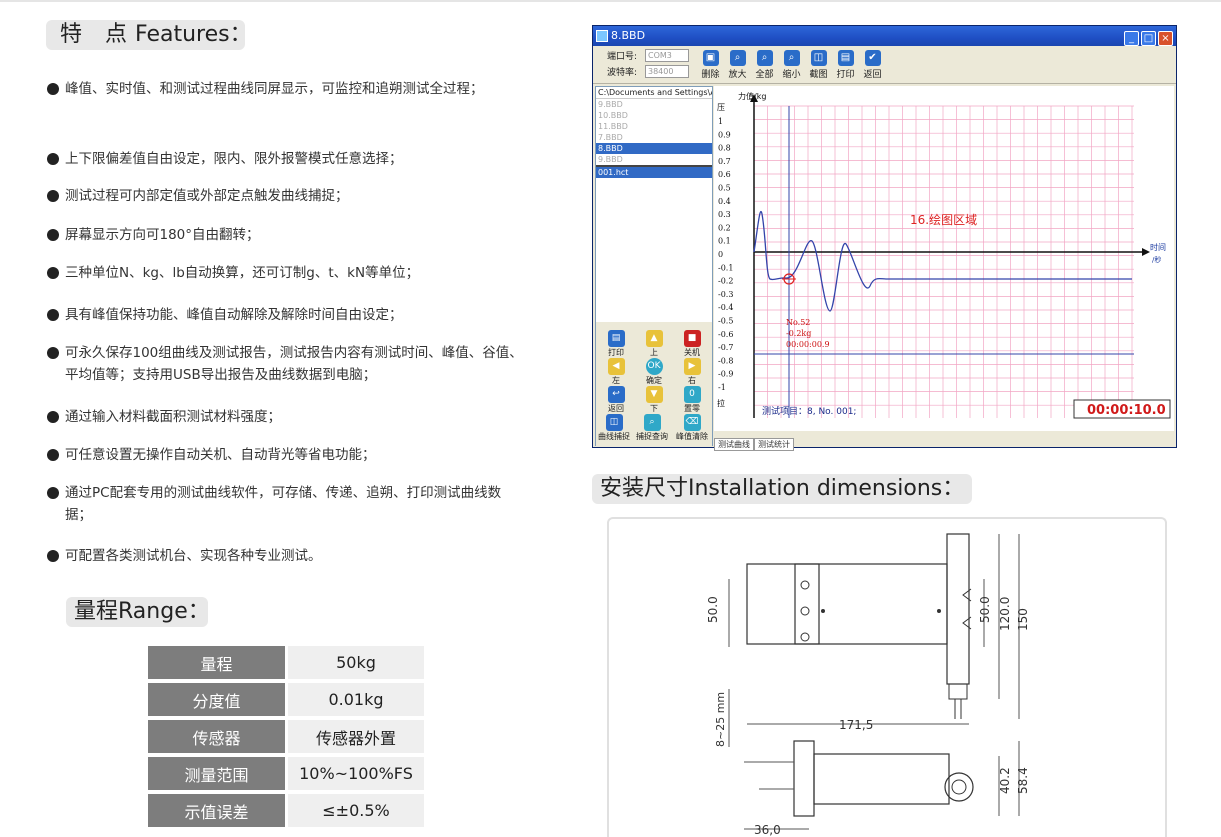  What do you see at coordinates (287, 196) in the screenshot?
I see `feature-item: 测试过程可内部定值或外部定点触发曲线捕捉；` at bounding box center [287, 196].